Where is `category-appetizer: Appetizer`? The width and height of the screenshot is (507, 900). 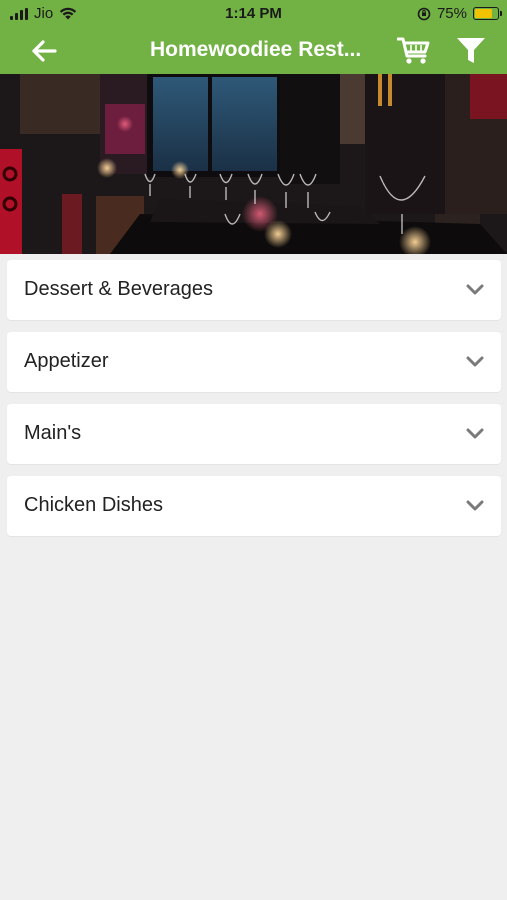
category-appetizer: Appetizer is located at coordinates (254, 362).